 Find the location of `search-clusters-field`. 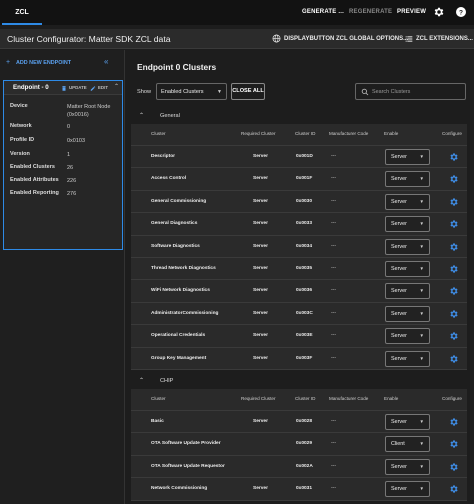

search-clusters-field is located at coordinates (410, 91).